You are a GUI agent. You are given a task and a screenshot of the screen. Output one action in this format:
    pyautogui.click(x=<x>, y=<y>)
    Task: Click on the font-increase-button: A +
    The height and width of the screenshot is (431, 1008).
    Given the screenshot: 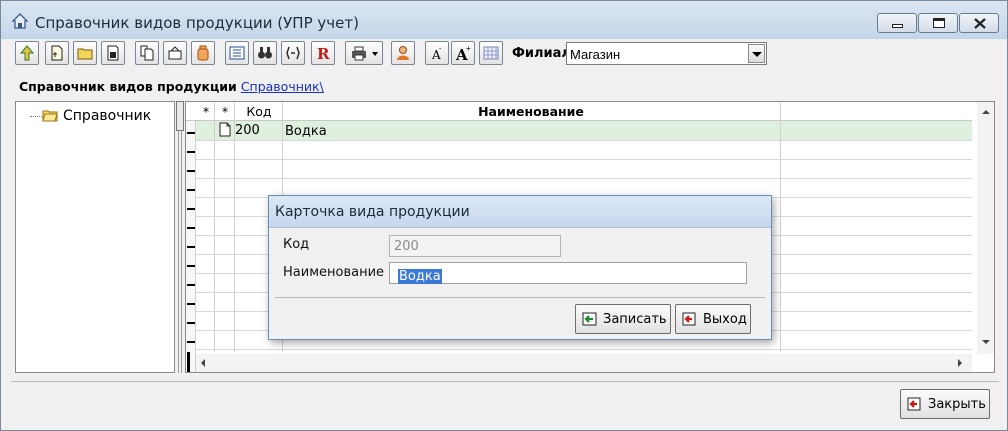 What is the action you would take?
    pyautogui.click(x=463, y=53)
    